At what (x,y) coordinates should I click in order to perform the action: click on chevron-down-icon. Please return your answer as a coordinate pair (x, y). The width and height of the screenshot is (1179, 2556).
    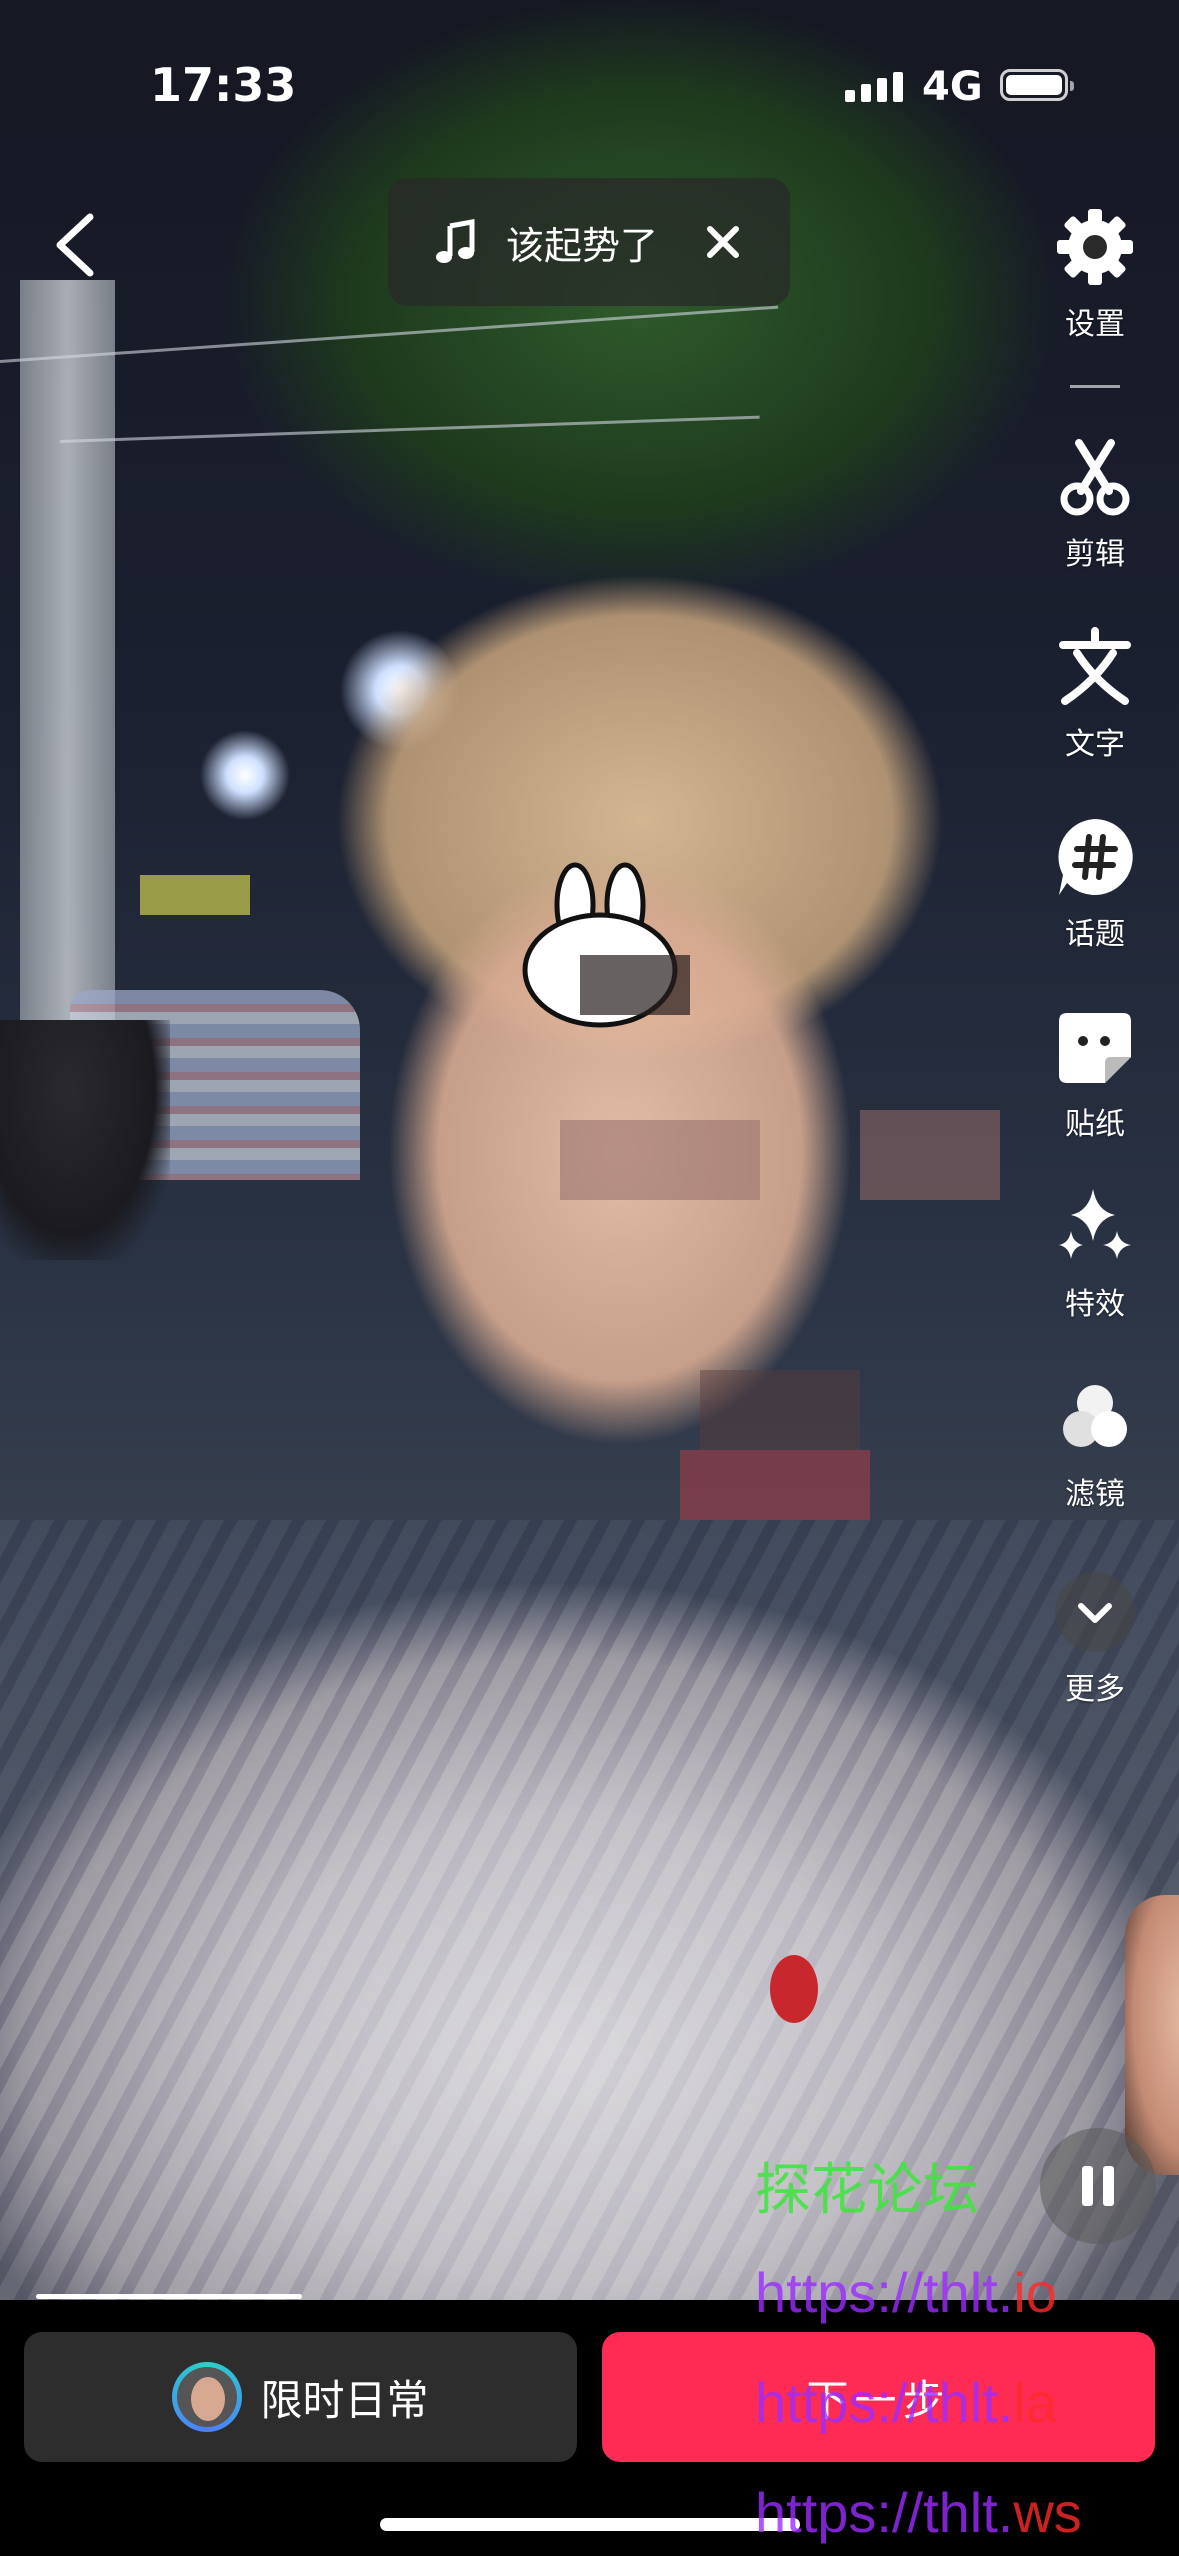
    Looking at the image, I should click on (1095, 1612).